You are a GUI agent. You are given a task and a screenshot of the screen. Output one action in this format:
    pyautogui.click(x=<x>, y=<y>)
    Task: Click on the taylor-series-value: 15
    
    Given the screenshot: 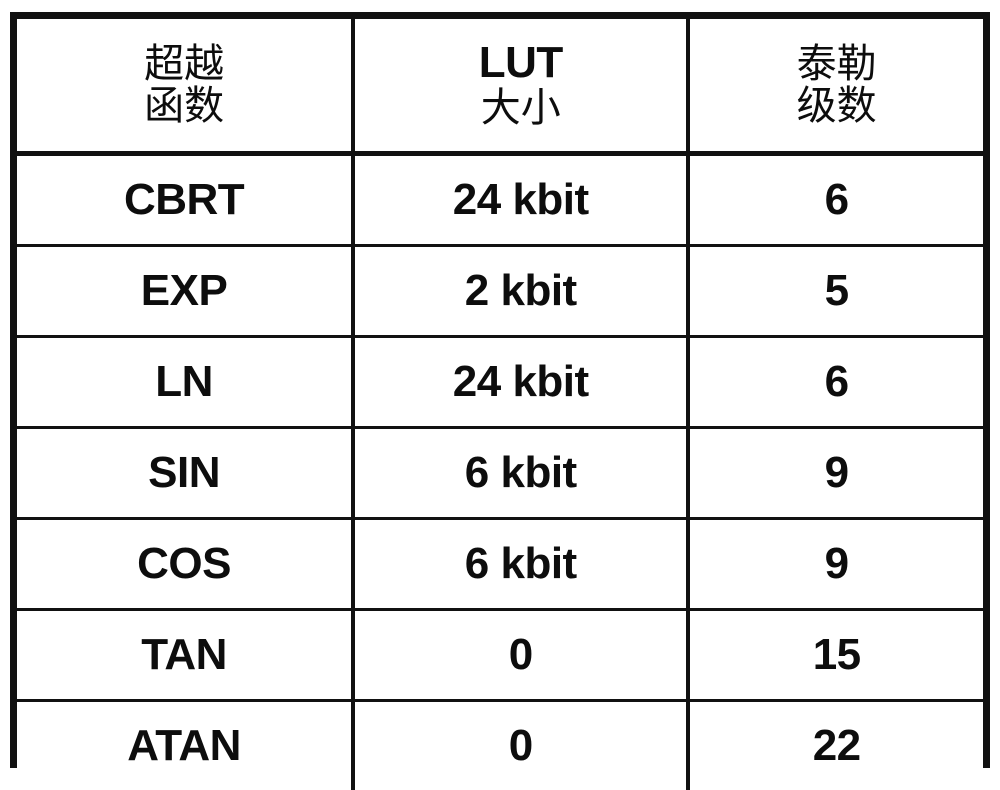 What is the action you would take?
    pyautogui.click(x=836, y=655)
    